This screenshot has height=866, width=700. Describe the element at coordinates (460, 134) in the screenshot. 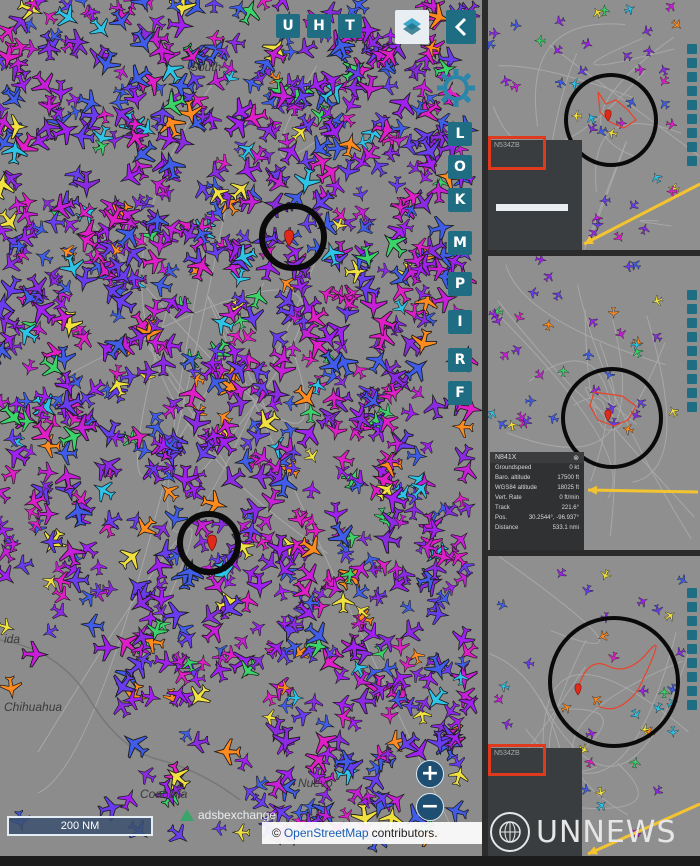

I see `toolbar-button-l: L` at that location.